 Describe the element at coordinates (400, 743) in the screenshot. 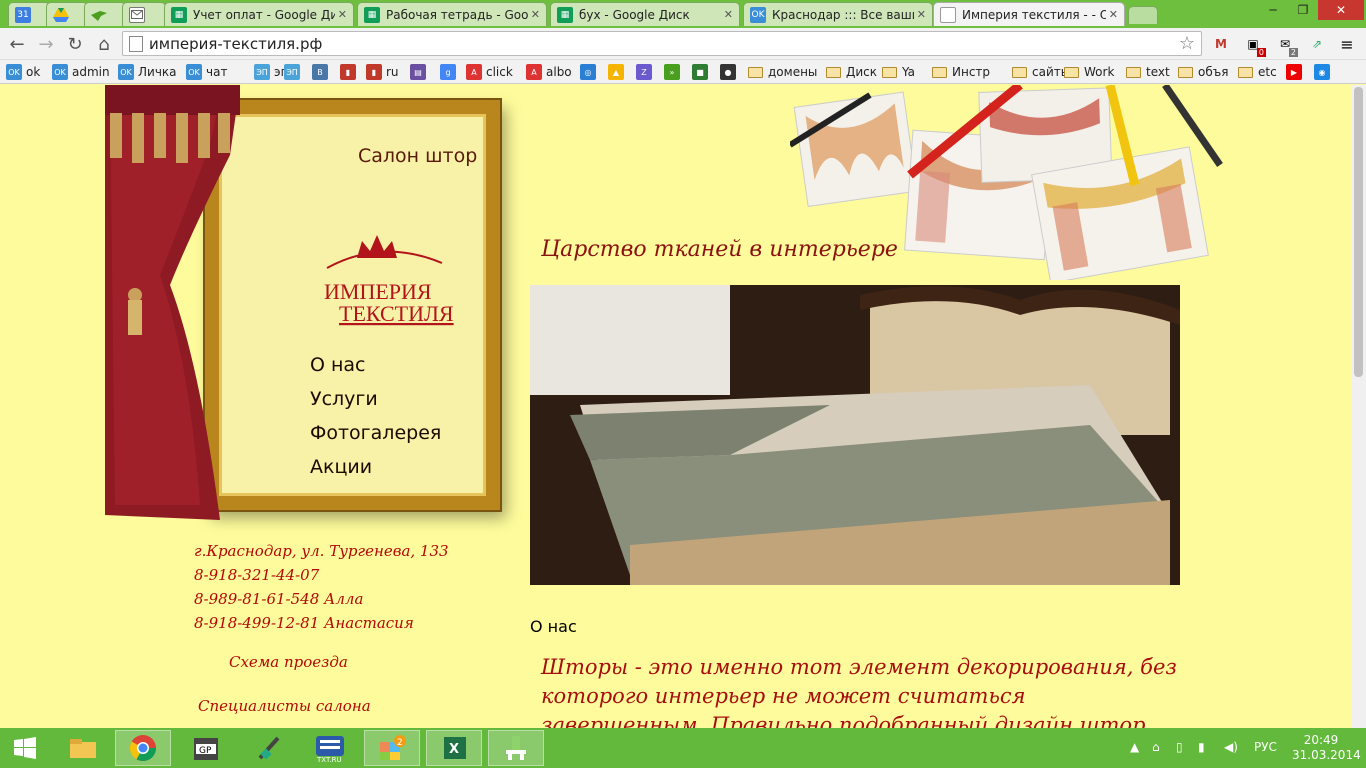

I see `svg-text: 2` at that location.